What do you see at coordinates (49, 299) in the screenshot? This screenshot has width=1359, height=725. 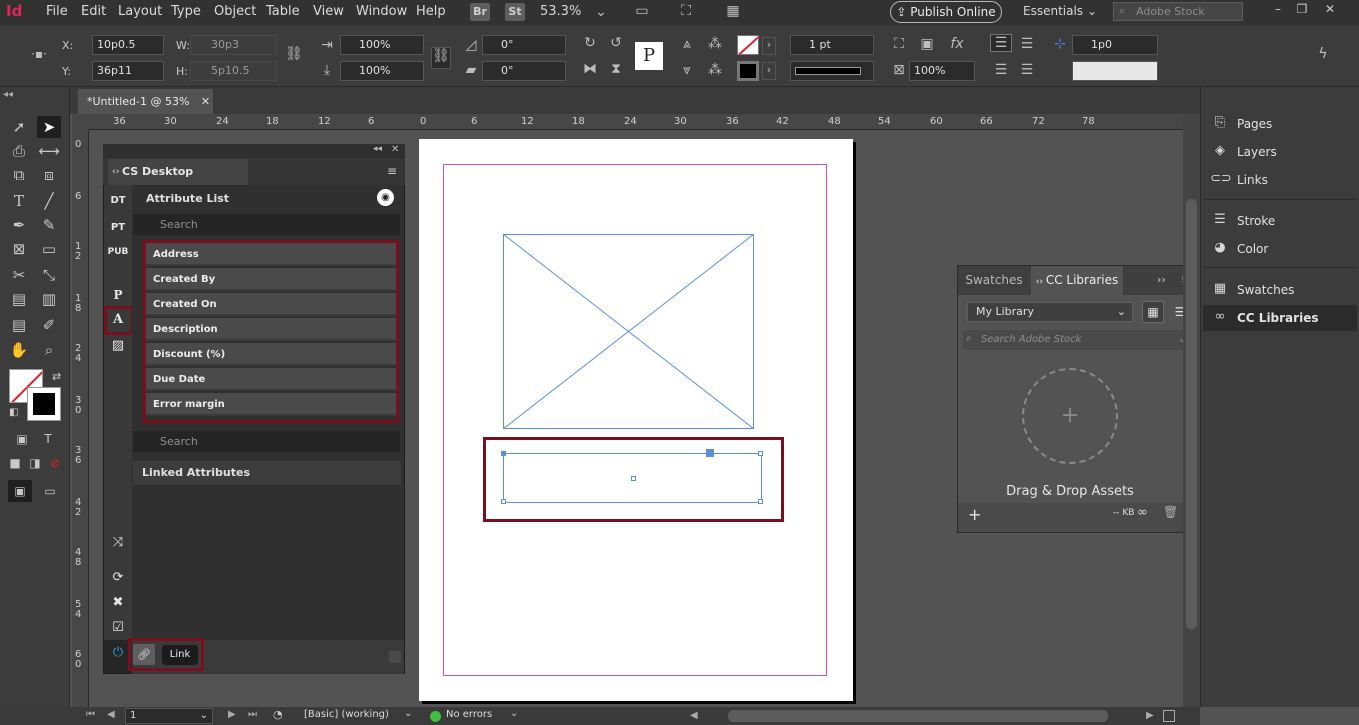 I see `gradient-feather-tool-icon: ▥` at bounding box center [49, 299].